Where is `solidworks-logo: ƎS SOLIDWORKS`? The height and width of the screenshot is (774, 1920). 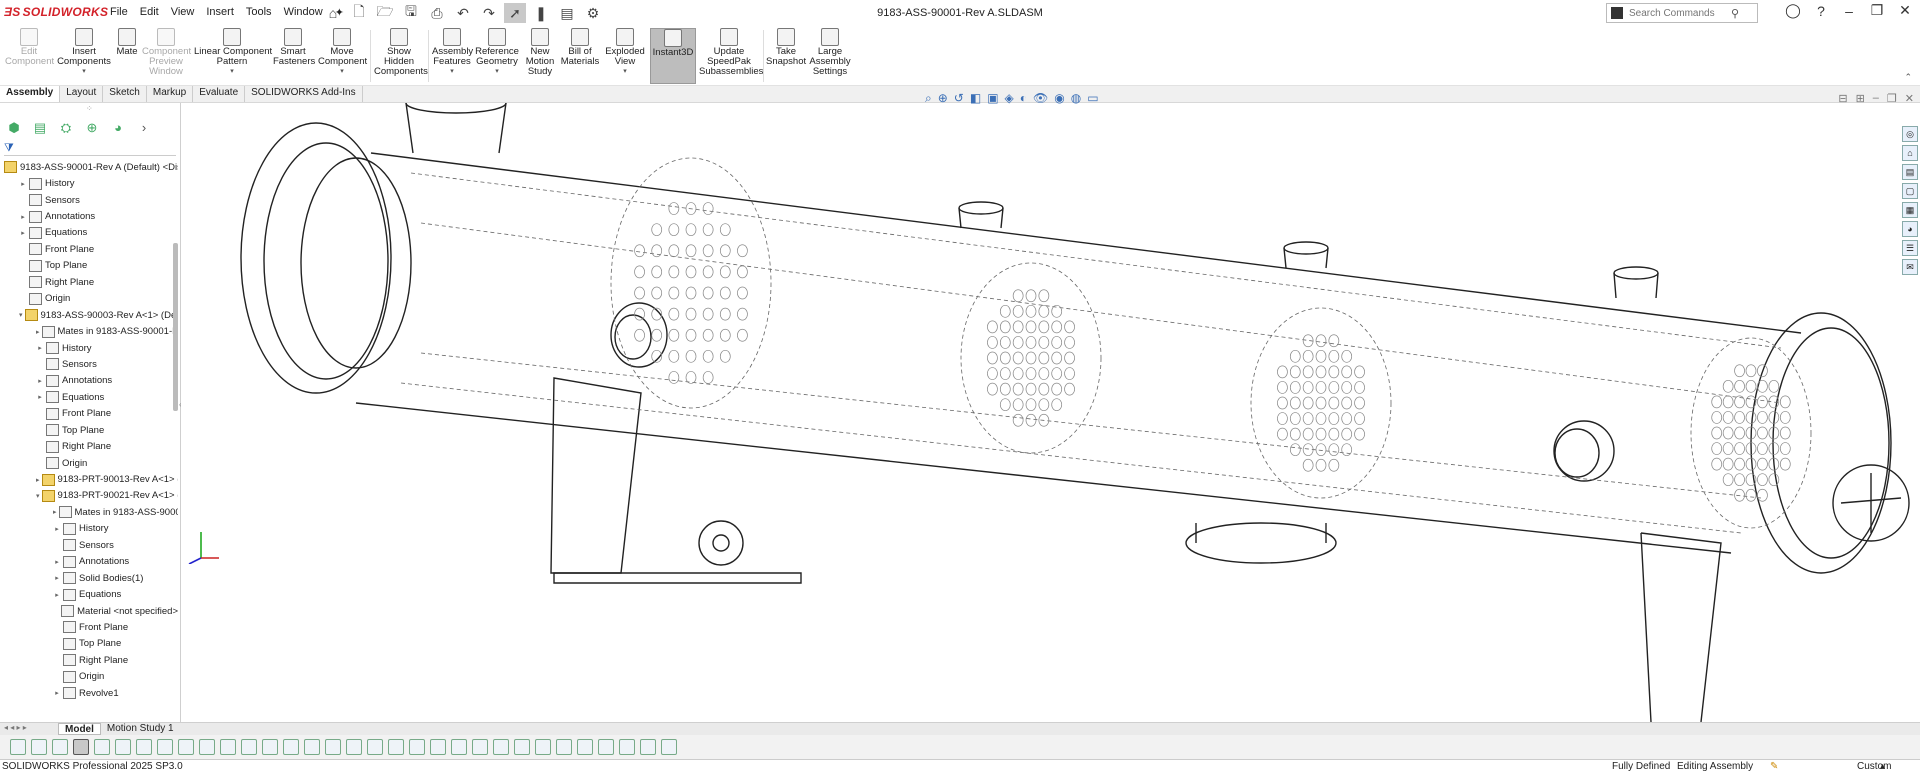 solidworks-logo: ƎS SOLIDWORKS is located at coordinates (56, 12).